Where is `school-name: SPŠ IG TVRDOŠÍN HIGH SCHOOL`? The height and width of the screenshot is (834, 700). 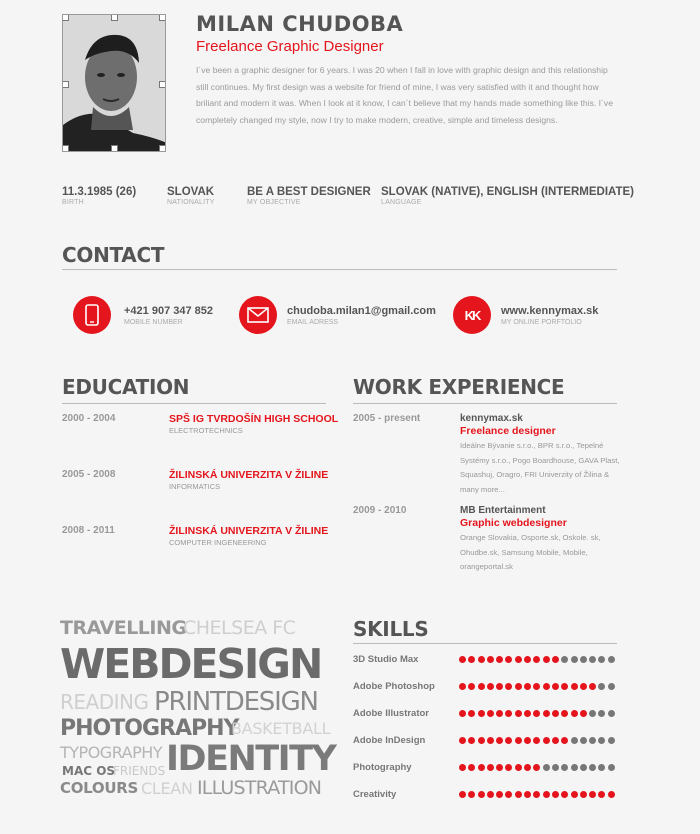
school-name: SPŠ IG TVRDOŠÍN HIGH SCHOOL is located at coordinates (254, 419).